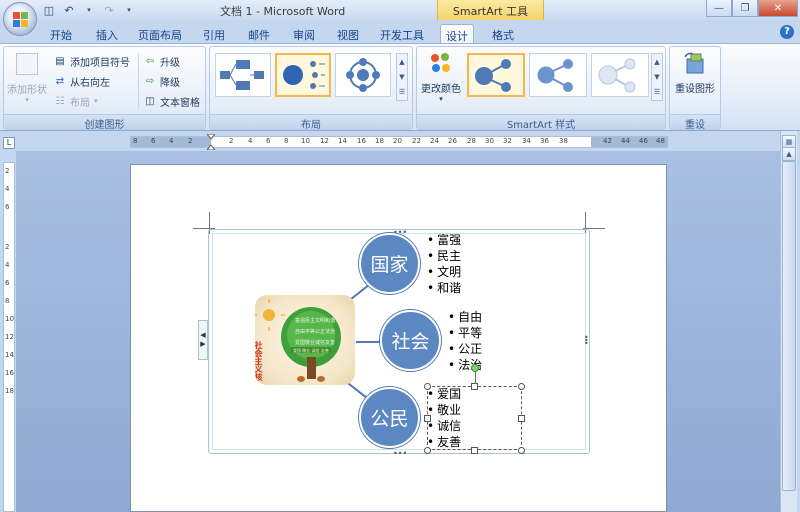 Image resolution: width=800 pixels, height=512 pixels. I want to click on node-label: 国家, so click(389, 265).